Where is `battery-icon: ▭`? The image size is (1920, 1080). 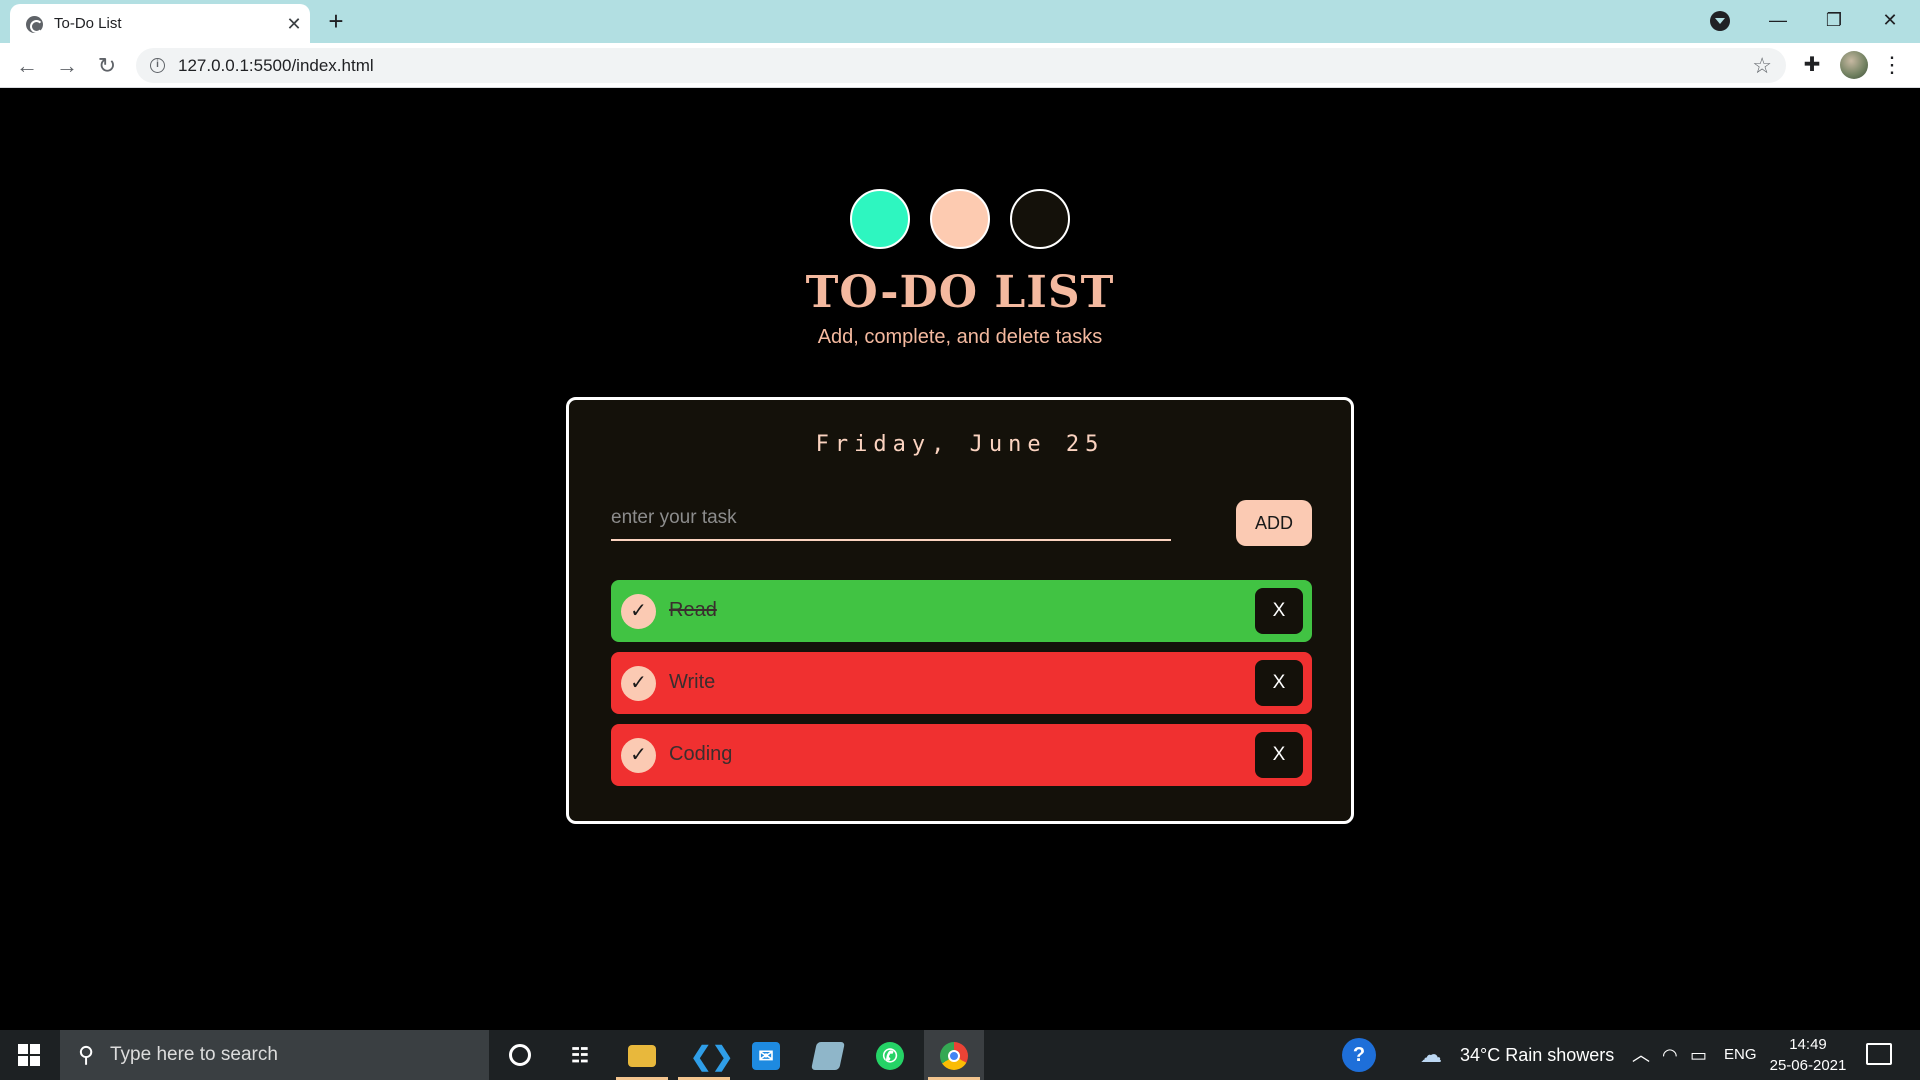 battery-icon: ▭ is located at coordinates (1698, 1055).